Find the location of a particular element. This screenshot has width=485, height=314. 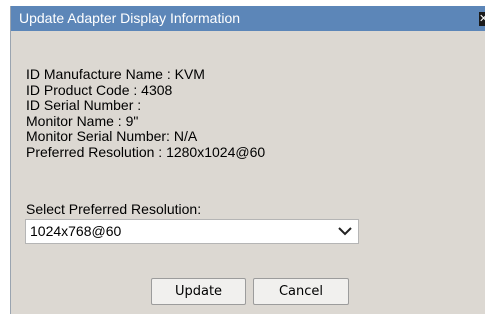

chevron-down-icon is located at coordinates (345, 231).